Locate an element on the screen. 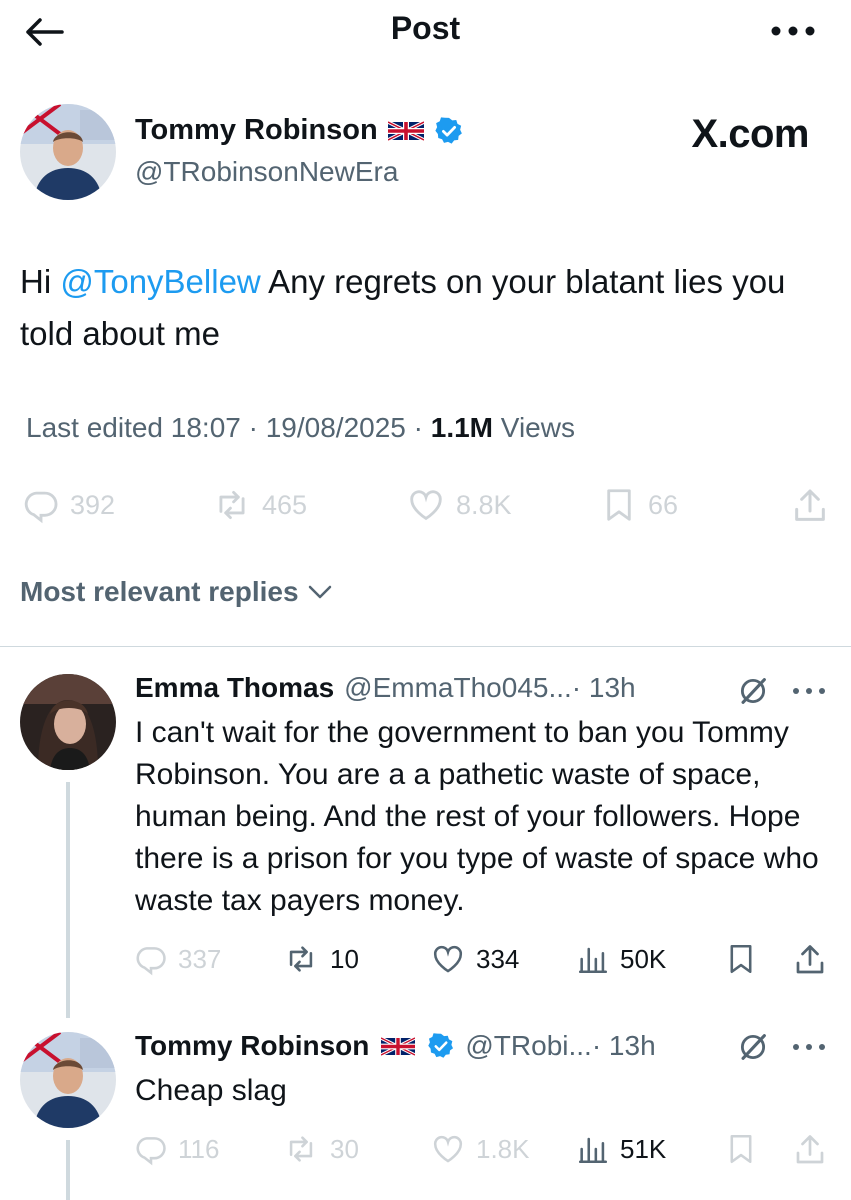 The image size is (851, 1200). views-button: 50K is located at coordinates (621, 959).